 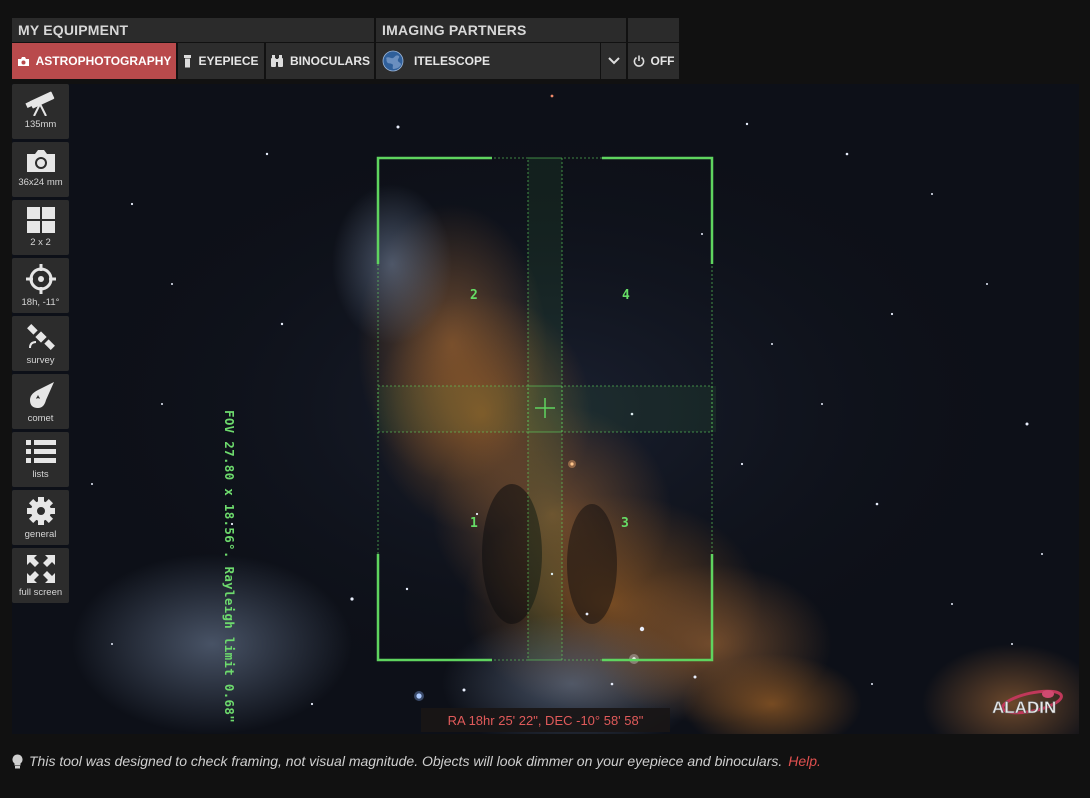 What do you see at coordinates (626, 295) in the screenshot?
I see `quadrant-4-label: 4` at bounding box center [626, 295].